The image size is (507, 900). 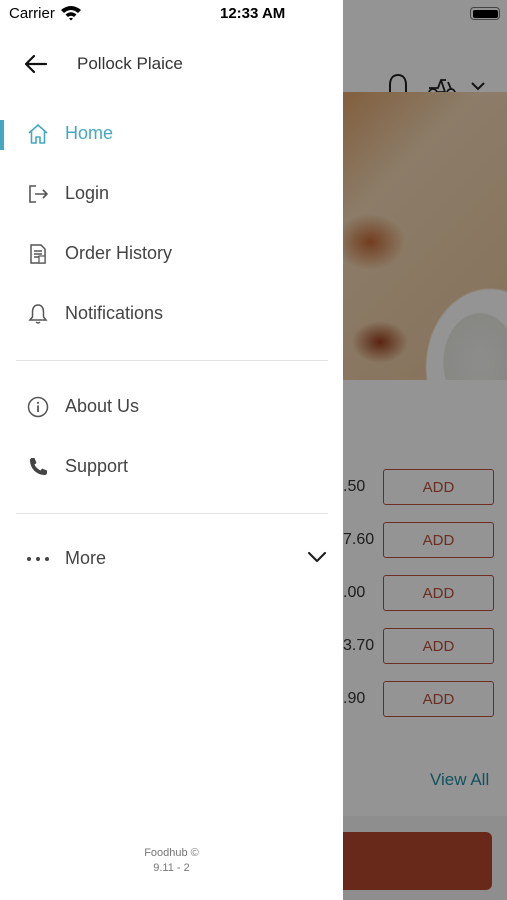 What do you see at coordinates (97, 466) in the screenshot?
I see `menu-item-label: Support` at bounding box center [97, 466].